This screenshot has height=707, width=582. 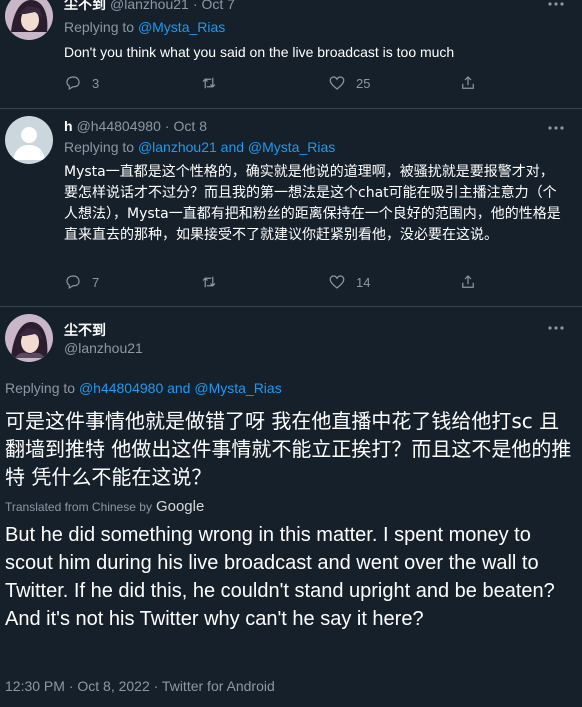 What do you see at coordinates (181, 27) in the screenshot?
I see `replying-to-link: @Mysta_Rias` at bounding box center [181, 27].